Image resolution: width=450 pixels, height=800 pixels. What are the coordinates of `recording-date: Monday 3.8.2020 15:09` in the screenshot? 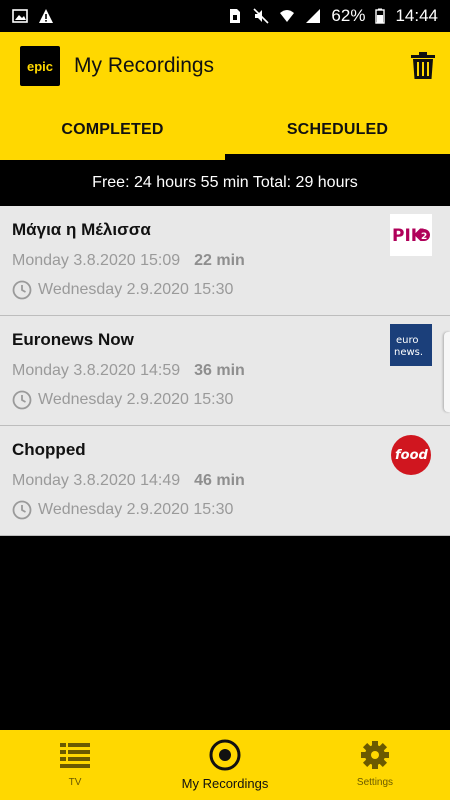 It's located at (96, 260).